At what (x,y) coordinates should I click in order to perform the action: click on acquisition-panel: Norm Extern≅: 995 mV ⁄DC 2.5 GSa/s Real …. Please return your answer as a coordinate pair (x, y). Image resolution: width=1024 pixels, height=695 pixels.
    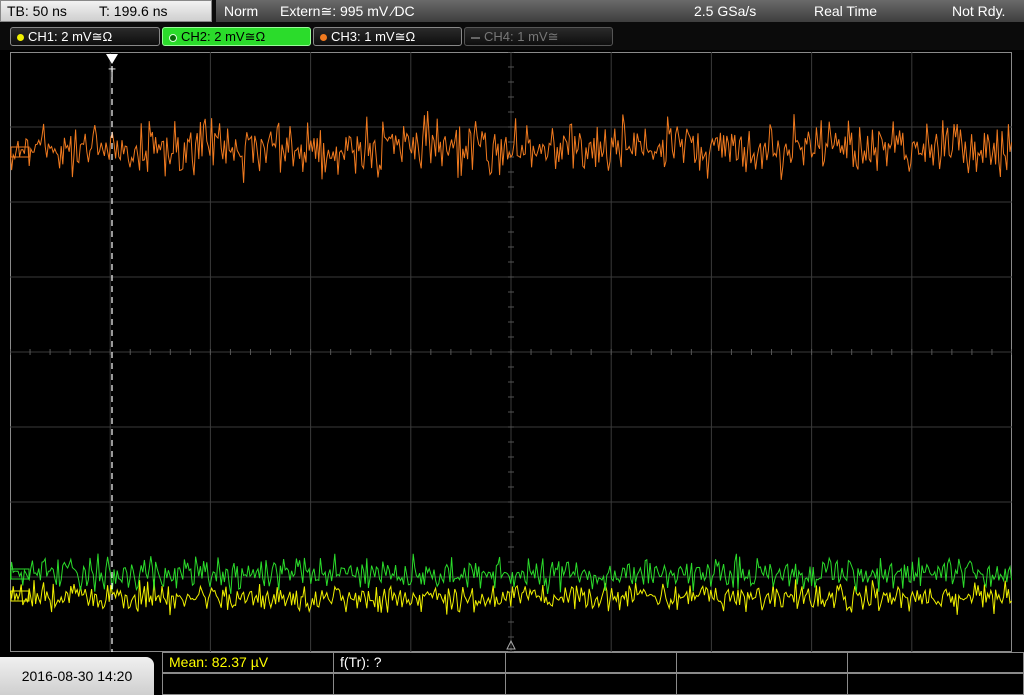
    Looking at the image, I should click on (620, 11).